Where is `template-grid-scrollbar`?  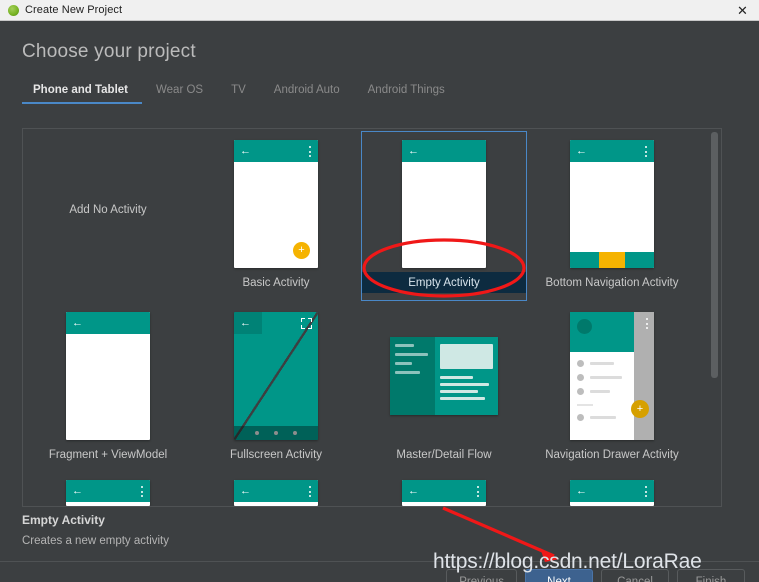
template-grid-scrollbar is located at coordinates (714, 318).